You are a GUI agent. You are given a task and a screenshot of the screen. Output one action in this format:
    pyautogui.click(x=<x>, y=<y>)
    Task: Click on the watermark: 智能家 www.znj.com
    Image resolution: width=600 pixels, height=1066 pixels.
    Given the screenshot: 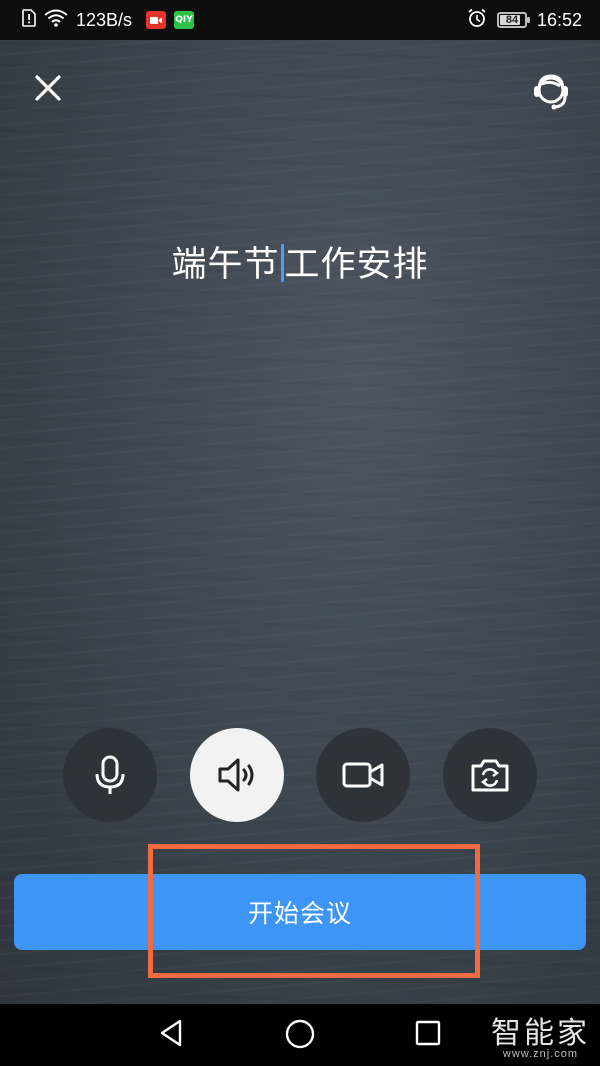 What is the action you would take?
    pyautogui.click(x=540, y=1034)
    